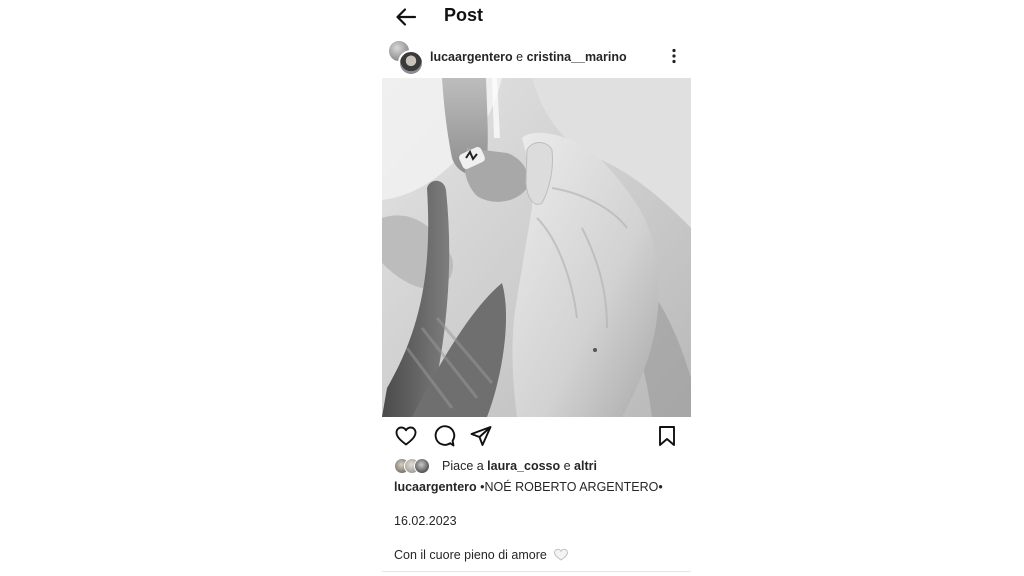 This screenshot has height=576, width=1024. Describe the element at coordinates (561, 554) in the screenshot. I see `white-heart-emoji-icon` at that location.